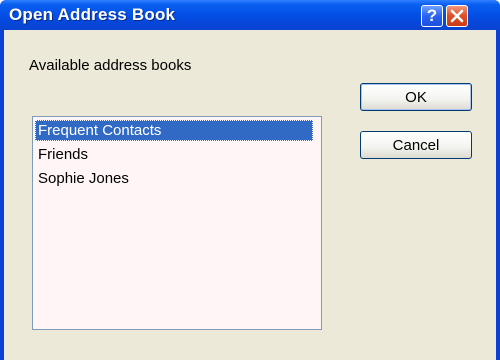  I want to click on cancel-button: Cancel, so click(416, 145).